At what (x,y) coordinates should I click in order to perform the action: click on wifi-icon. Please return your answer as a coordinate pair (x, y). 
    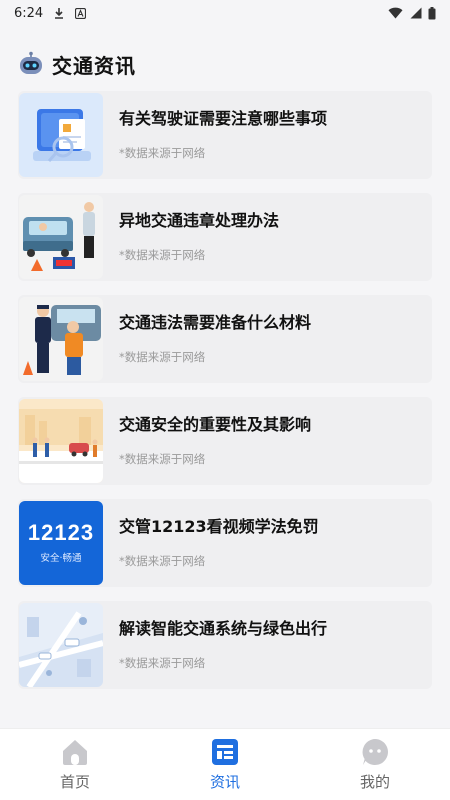
    Looking at the image, I should click on (395, 13).